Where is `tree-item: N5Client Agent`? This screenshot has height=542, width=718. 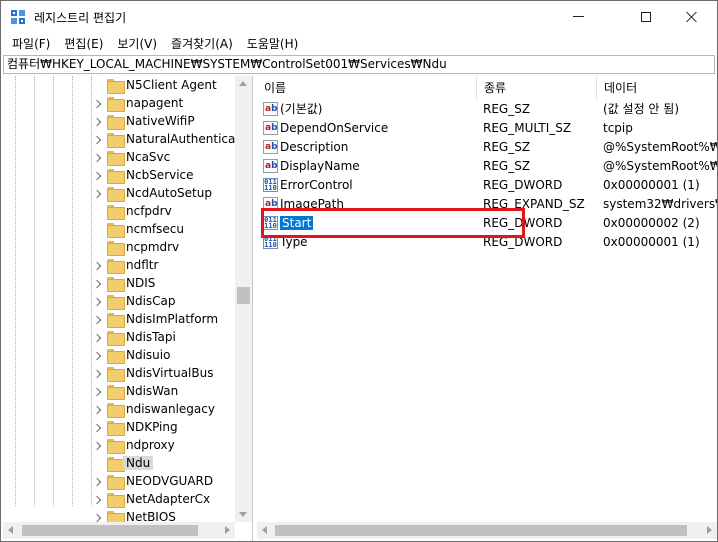
tree-item: N5Client Agent is located at coordinates (119, 86).